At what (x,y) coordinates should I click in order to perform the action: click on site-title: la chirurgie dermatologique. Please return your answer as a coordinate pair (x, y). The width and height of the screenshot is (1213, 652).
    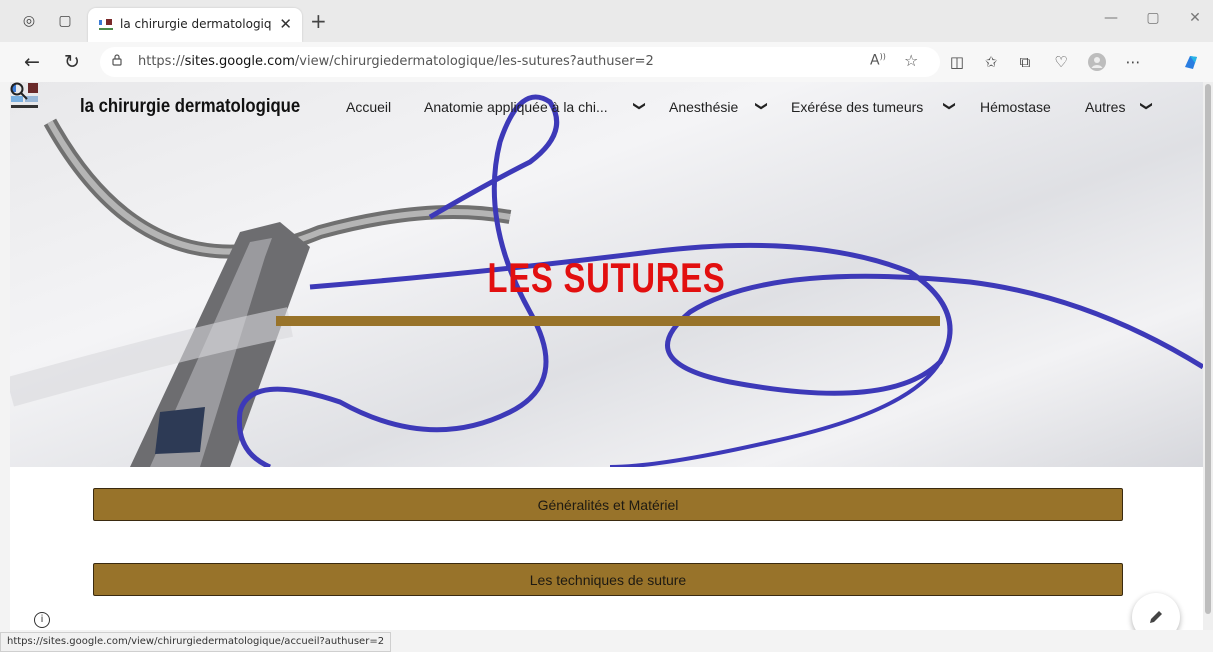
    Looking at the image, I should click on (190, 107).